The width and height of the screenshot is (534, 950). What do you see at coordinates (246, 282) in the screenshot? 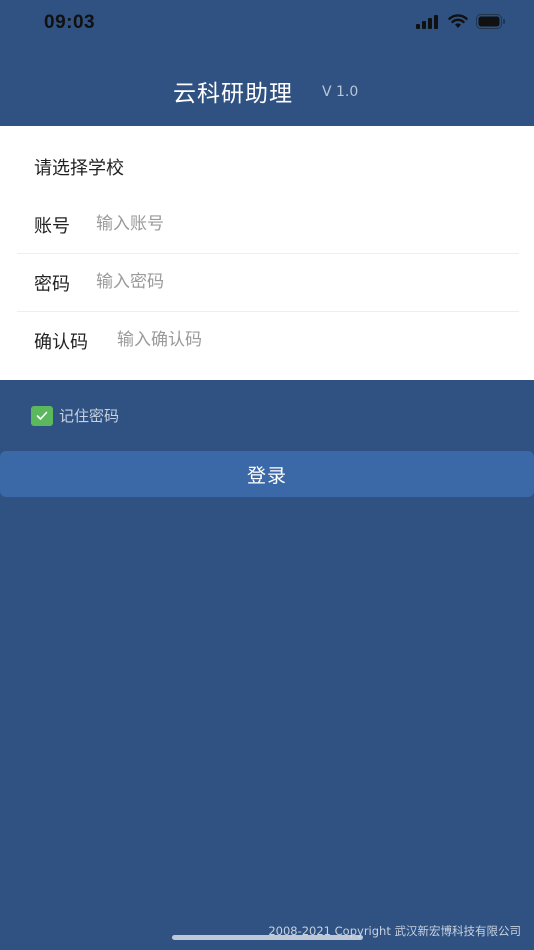
I see `password-input` at bounding box center [246, 282].